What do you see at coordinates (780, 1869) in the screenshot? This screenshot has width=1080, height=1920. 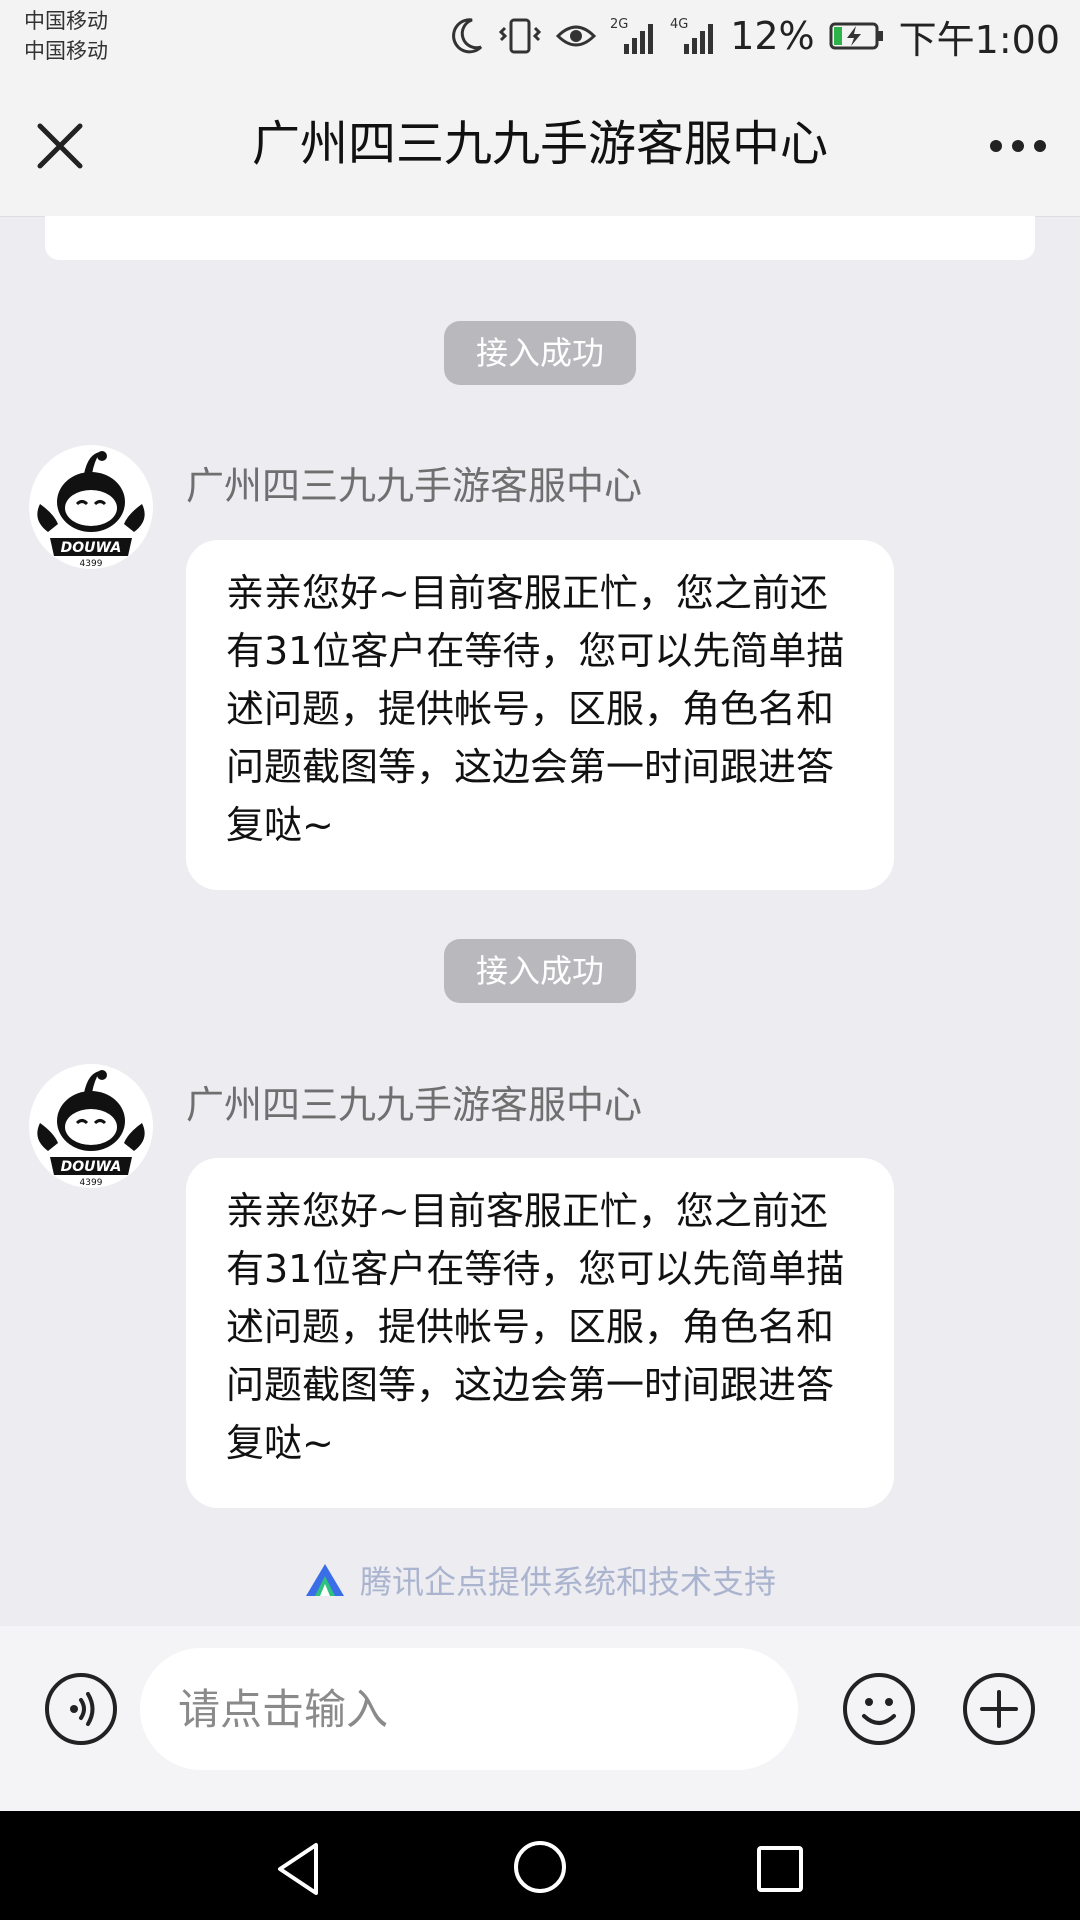 I see `recent-apps-icon` at bounding box center [780, 1869].